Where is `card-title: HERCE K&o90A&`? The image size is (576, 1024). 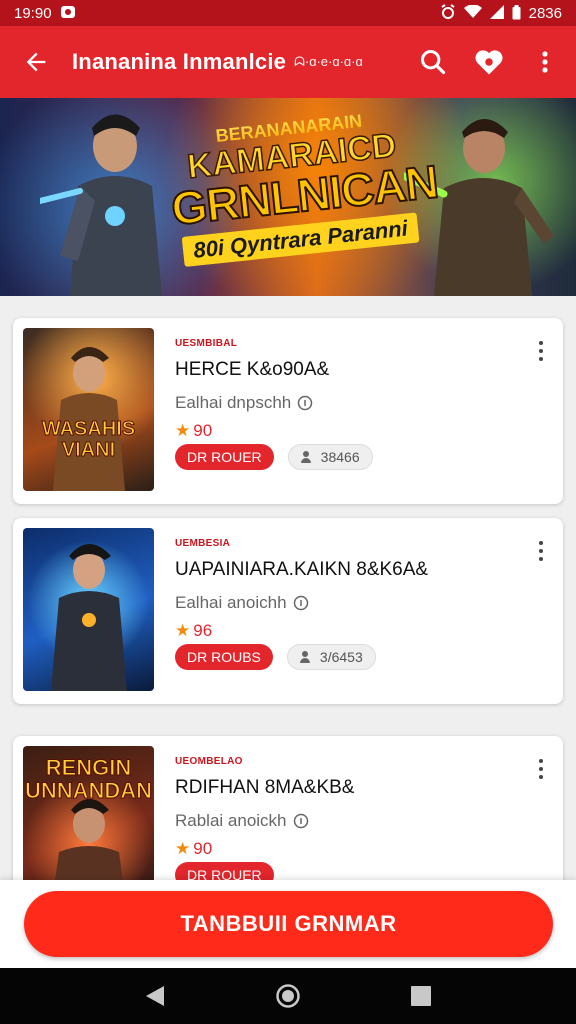
card-title: HERCE K&o90A& is located at coordinates (252, 369).